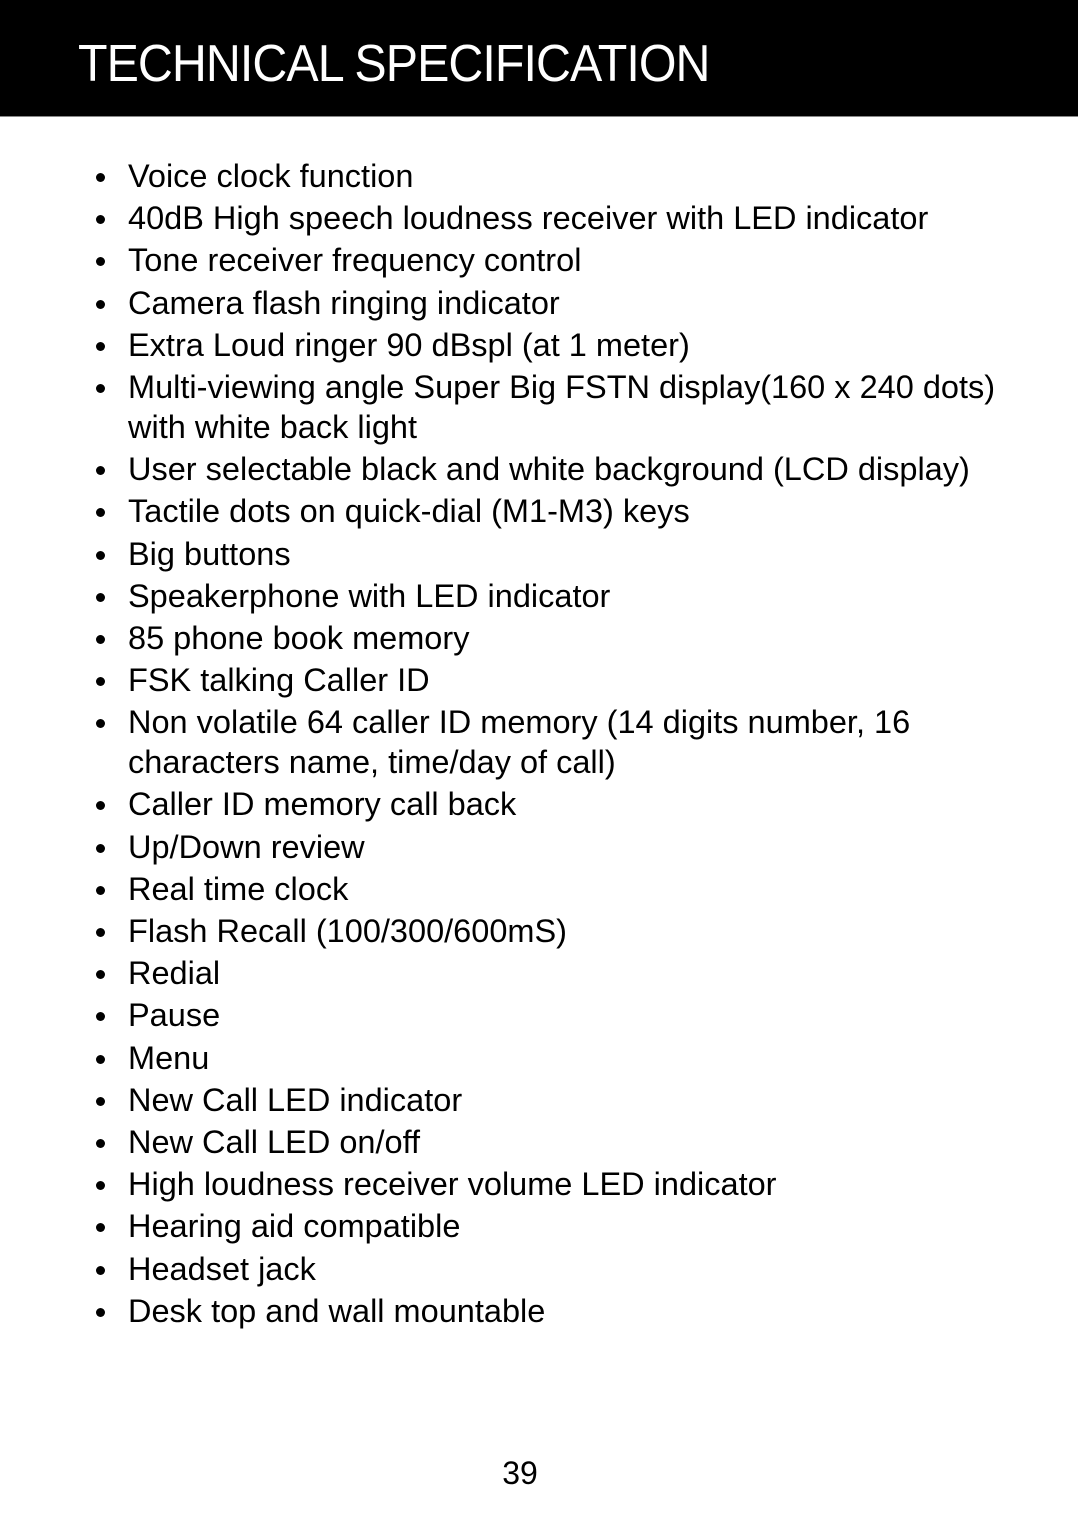 The width and height of the screenshot is (1080, 1529). I want to click on header-bar: TECHNICAL SPECIFICATION, so click(539, 58).